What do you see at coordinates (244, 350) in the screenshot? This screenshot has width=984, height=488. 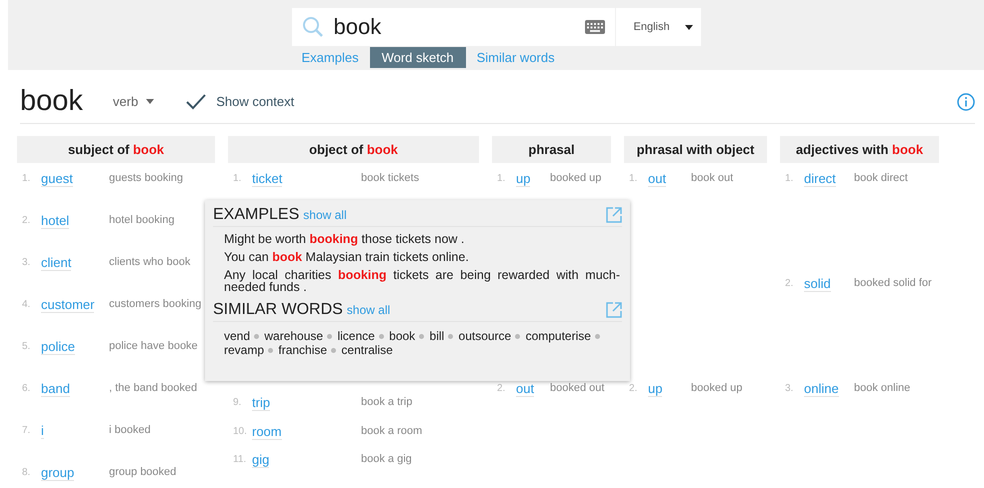 I see `similar-word: revamp` at bounding box center [244, 350].